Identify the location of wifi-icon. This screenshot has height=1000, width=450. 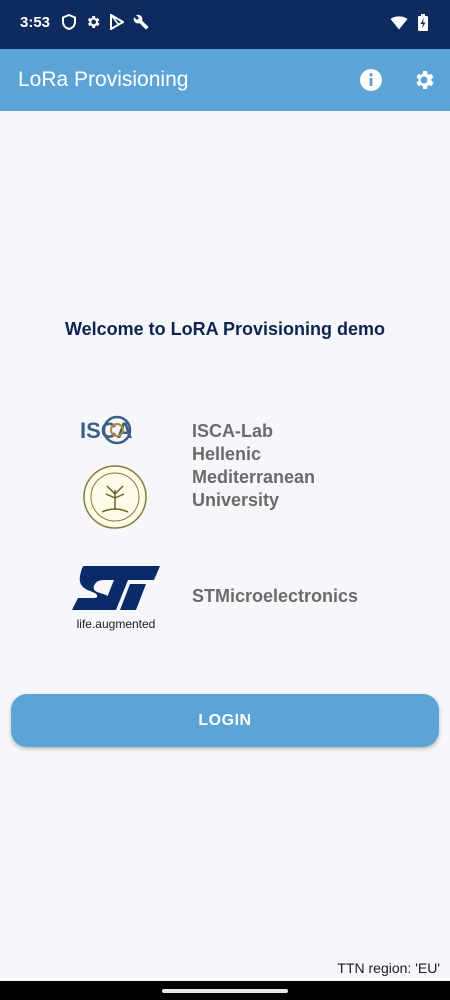
(399, 22).